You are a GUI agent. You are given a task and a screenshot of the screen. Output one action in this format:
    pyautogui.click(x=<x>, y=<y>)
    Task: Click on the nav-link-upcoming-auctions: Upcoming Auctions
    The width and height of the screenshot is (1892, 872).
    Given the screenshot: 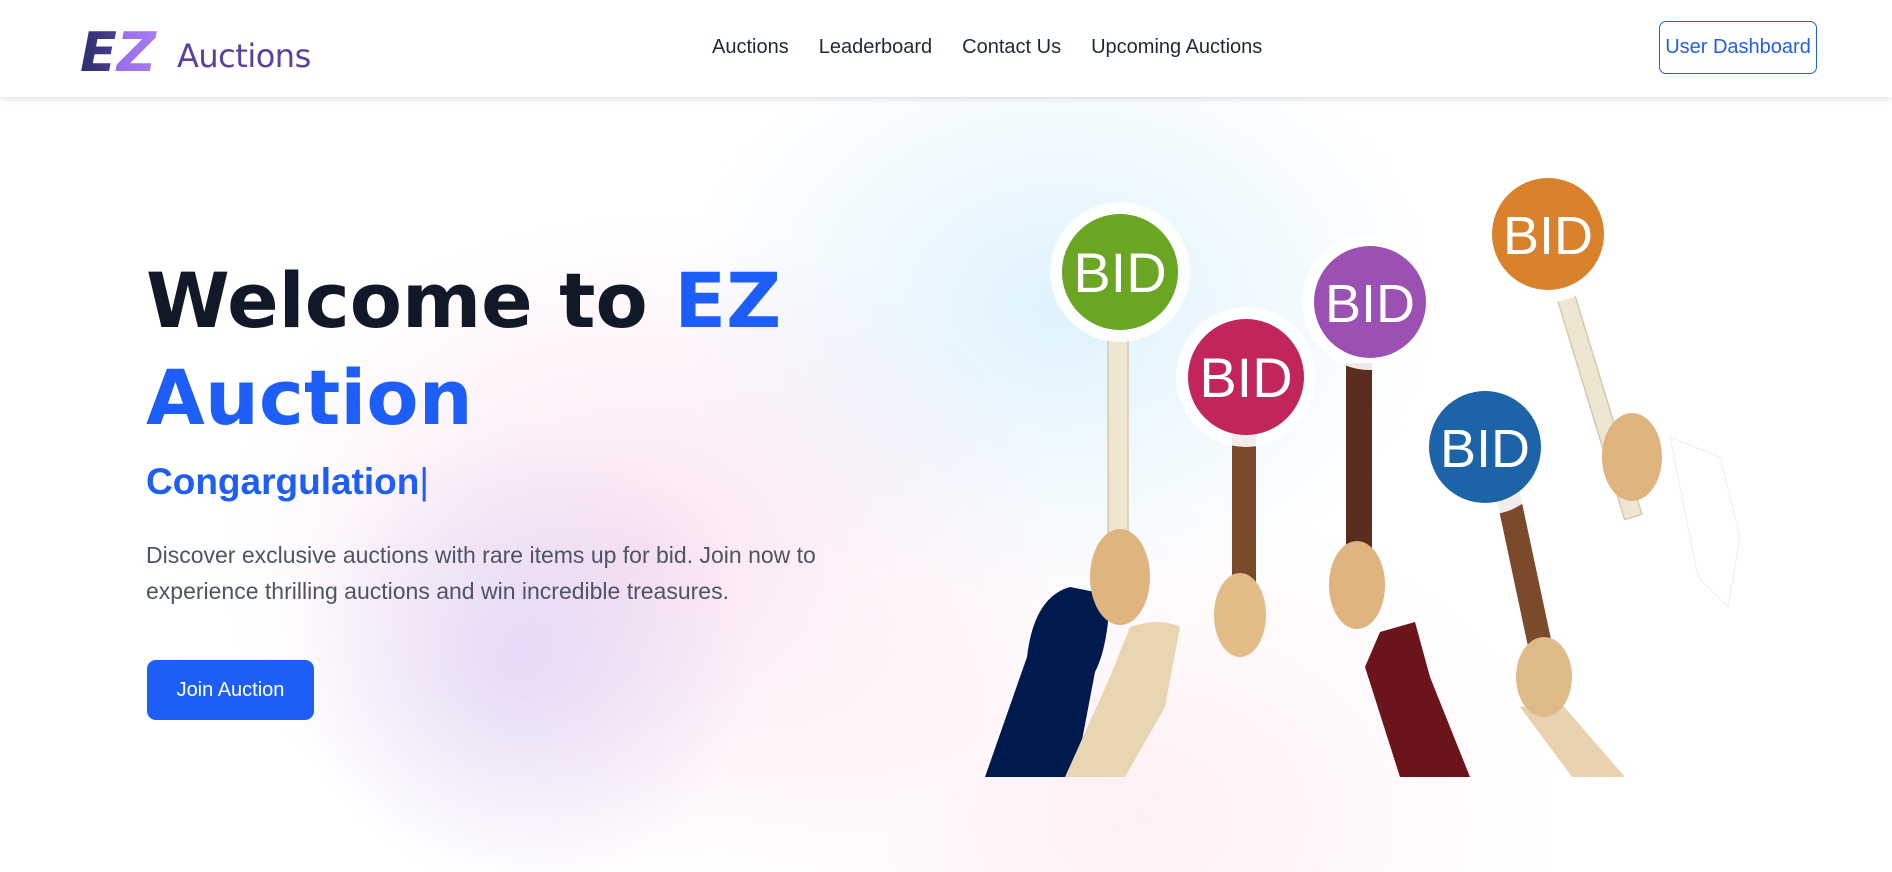 What is the action you would take?
    pyautogui.click(x=1176, y=47)
    